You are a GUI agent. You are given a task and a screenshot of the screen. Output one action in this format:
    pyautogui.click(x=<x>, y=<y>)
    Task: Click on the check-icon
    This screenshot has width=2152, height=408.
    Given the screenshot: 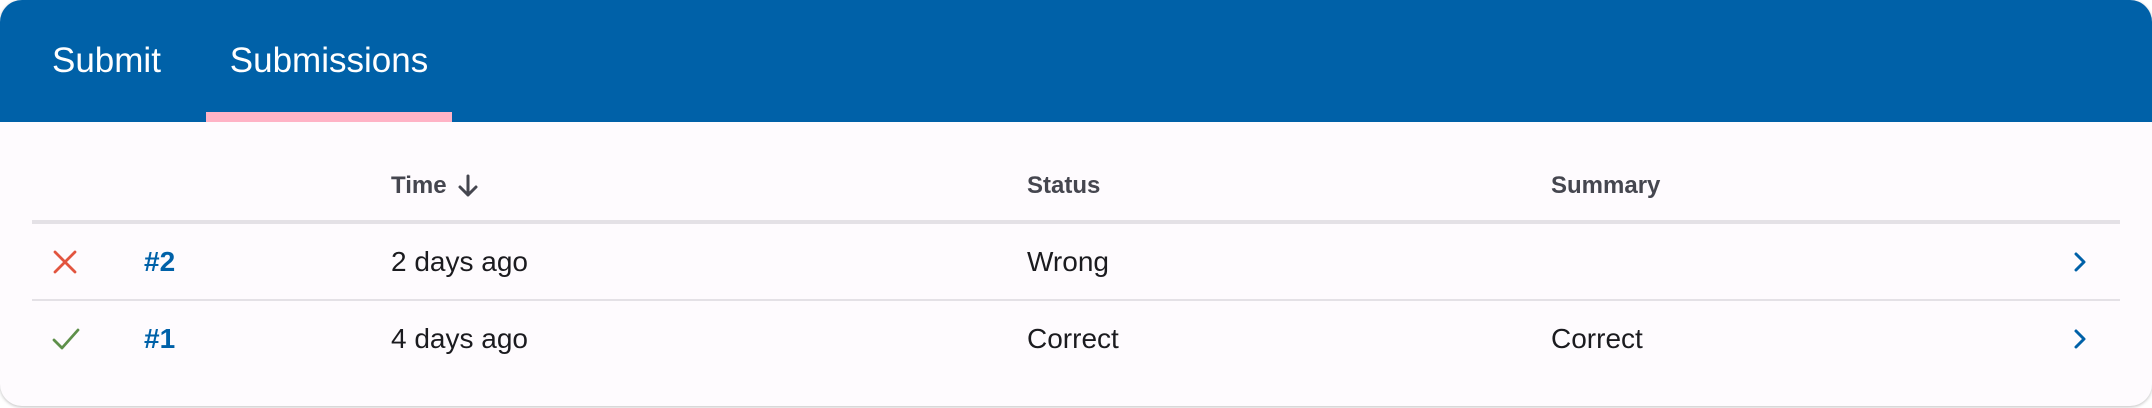 What is the action you would take?
    pyautogui.click(x=67, y=338)
    